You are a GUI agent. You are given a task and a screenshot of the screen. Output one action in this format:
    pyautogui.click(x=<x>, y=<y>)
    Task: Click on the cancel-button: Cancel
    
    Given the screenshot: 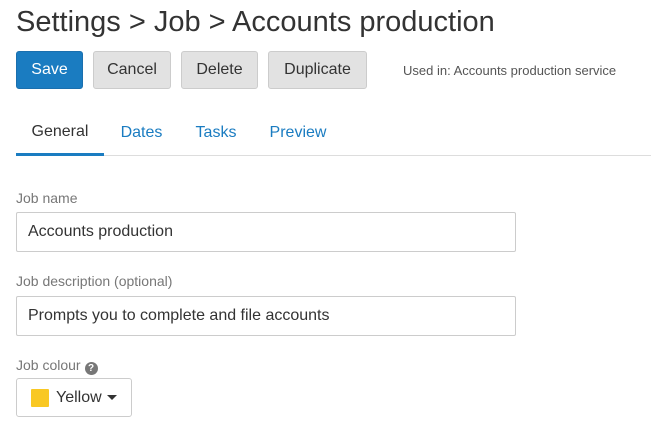 What is the action you would take?
    pyautogui.click(x=132, y=70)
    